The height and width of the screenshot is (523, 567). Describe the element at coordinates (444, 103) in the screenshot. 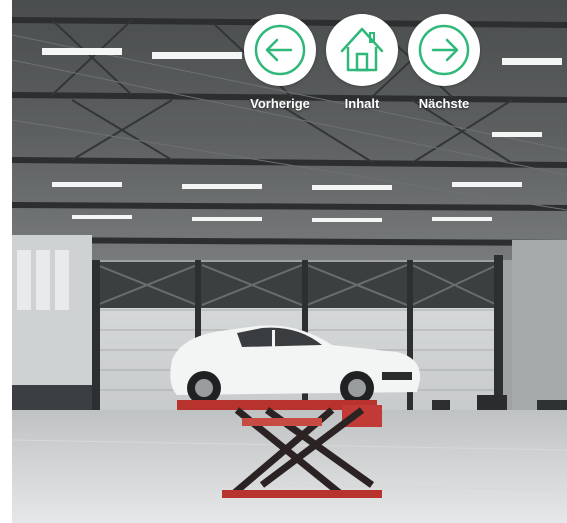

I see `next-label: Nächste` at that location.